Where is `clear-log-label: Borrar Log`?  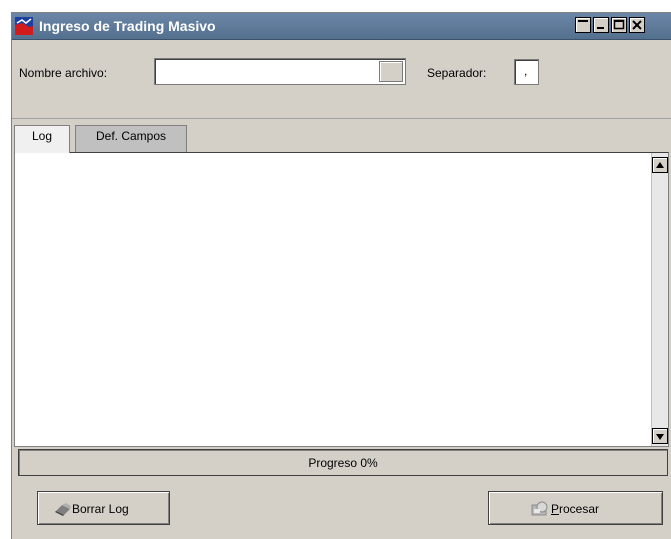 clear-log-label: Borrar Log is located at coordinates (100, 509).